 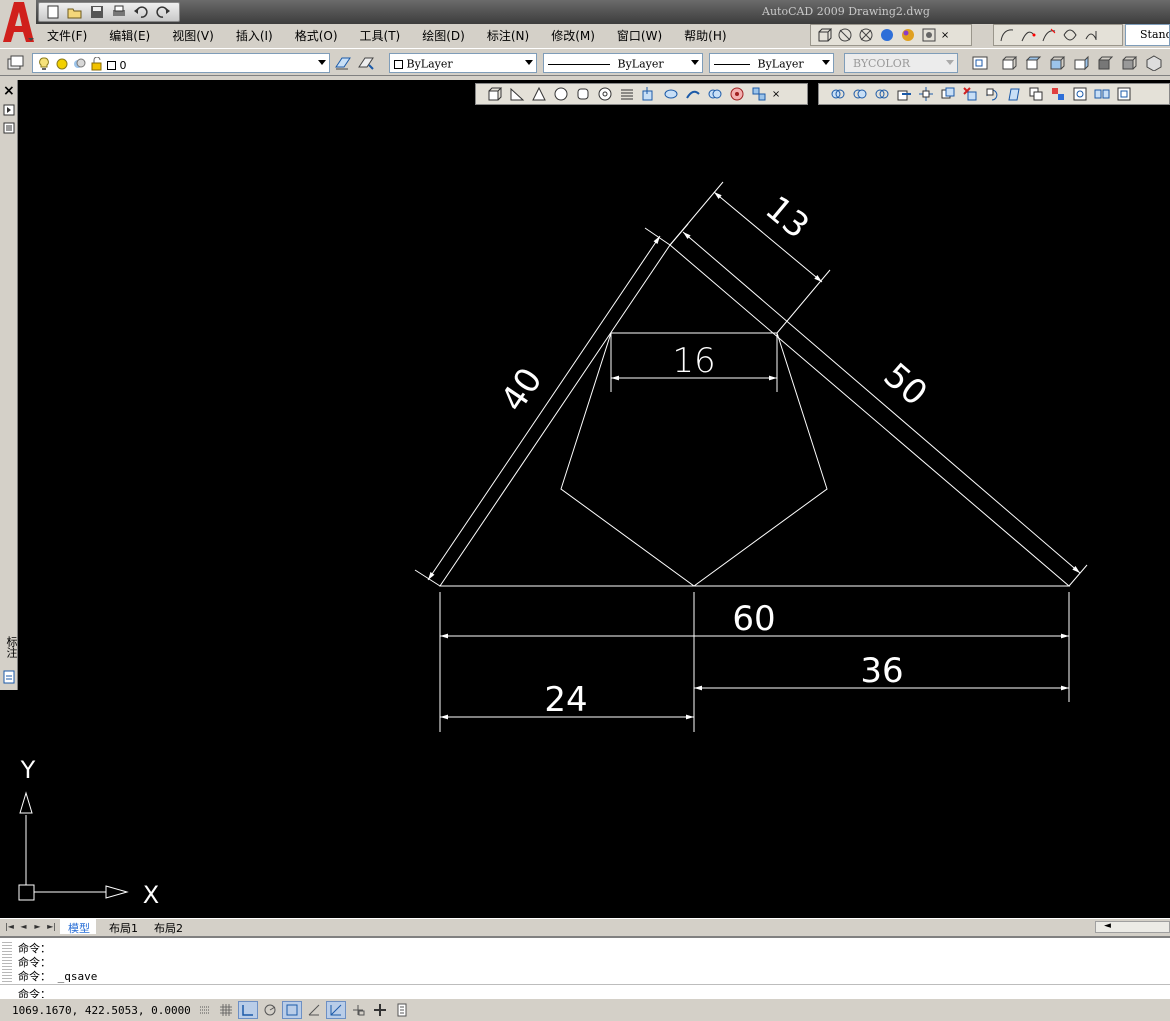 I want to click on linetype-combo: ByLayer, so click(x=623, y=63).